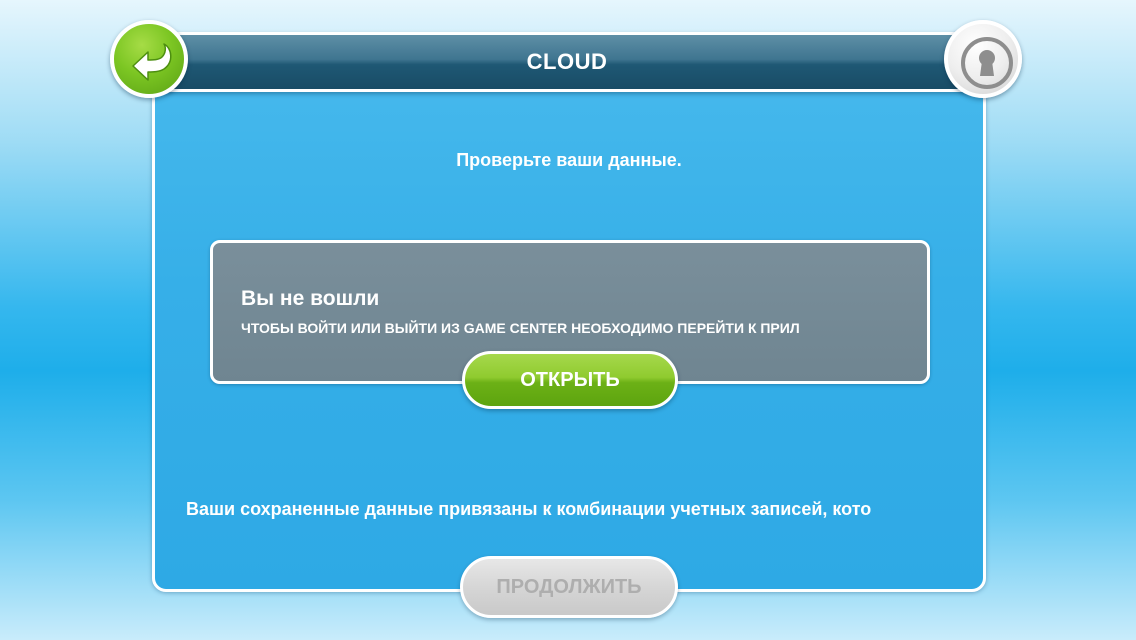 The image size is (1136, 640). I want to click on page-title: CLOUD, so click(567, 61).